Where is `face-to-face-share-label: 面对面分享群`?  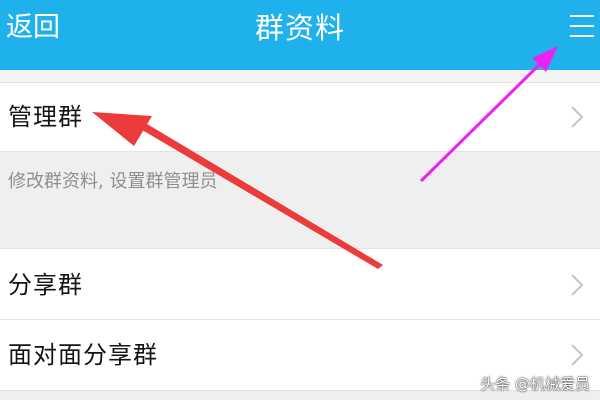
face-to-face-share-label: 面对面分享群 is located at coordinates (83, 355).